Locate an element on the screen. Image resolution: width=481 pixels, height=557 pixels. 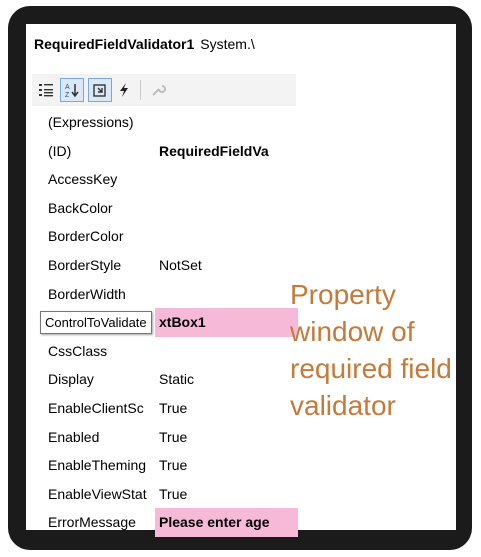
property-row: Display Static is located at coordinates (166, 379).